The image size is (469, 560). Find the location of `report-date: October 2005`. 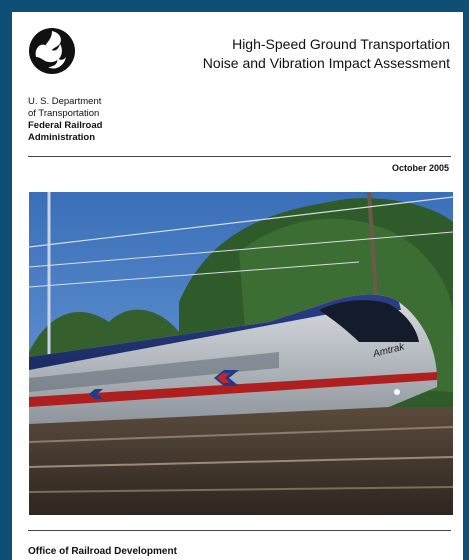

report-date: October 2005 is located at coordinates (420, 168).